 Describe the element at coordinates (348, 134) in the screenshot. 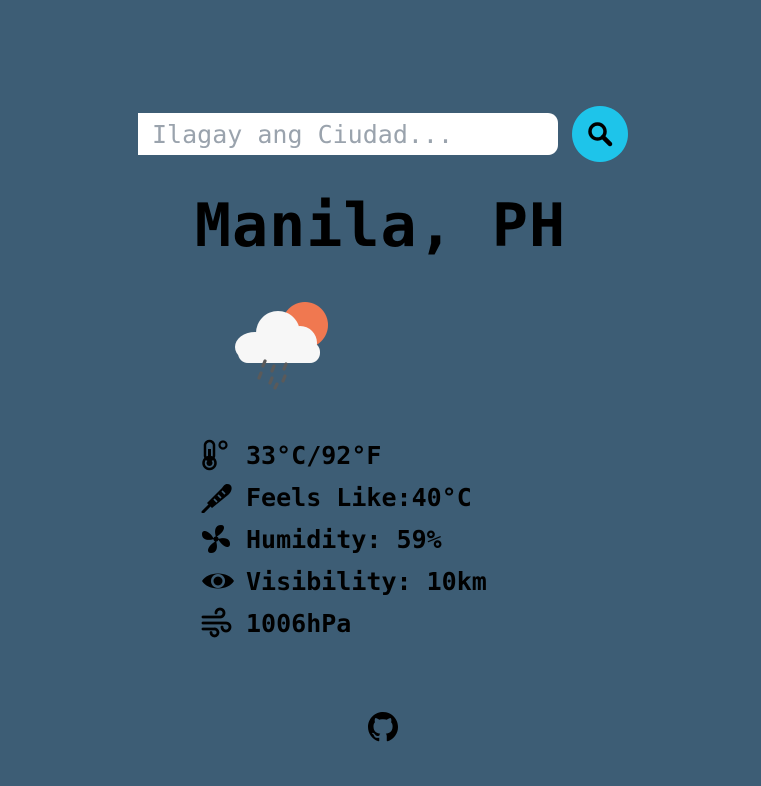

I see `city-search-input` at that location.